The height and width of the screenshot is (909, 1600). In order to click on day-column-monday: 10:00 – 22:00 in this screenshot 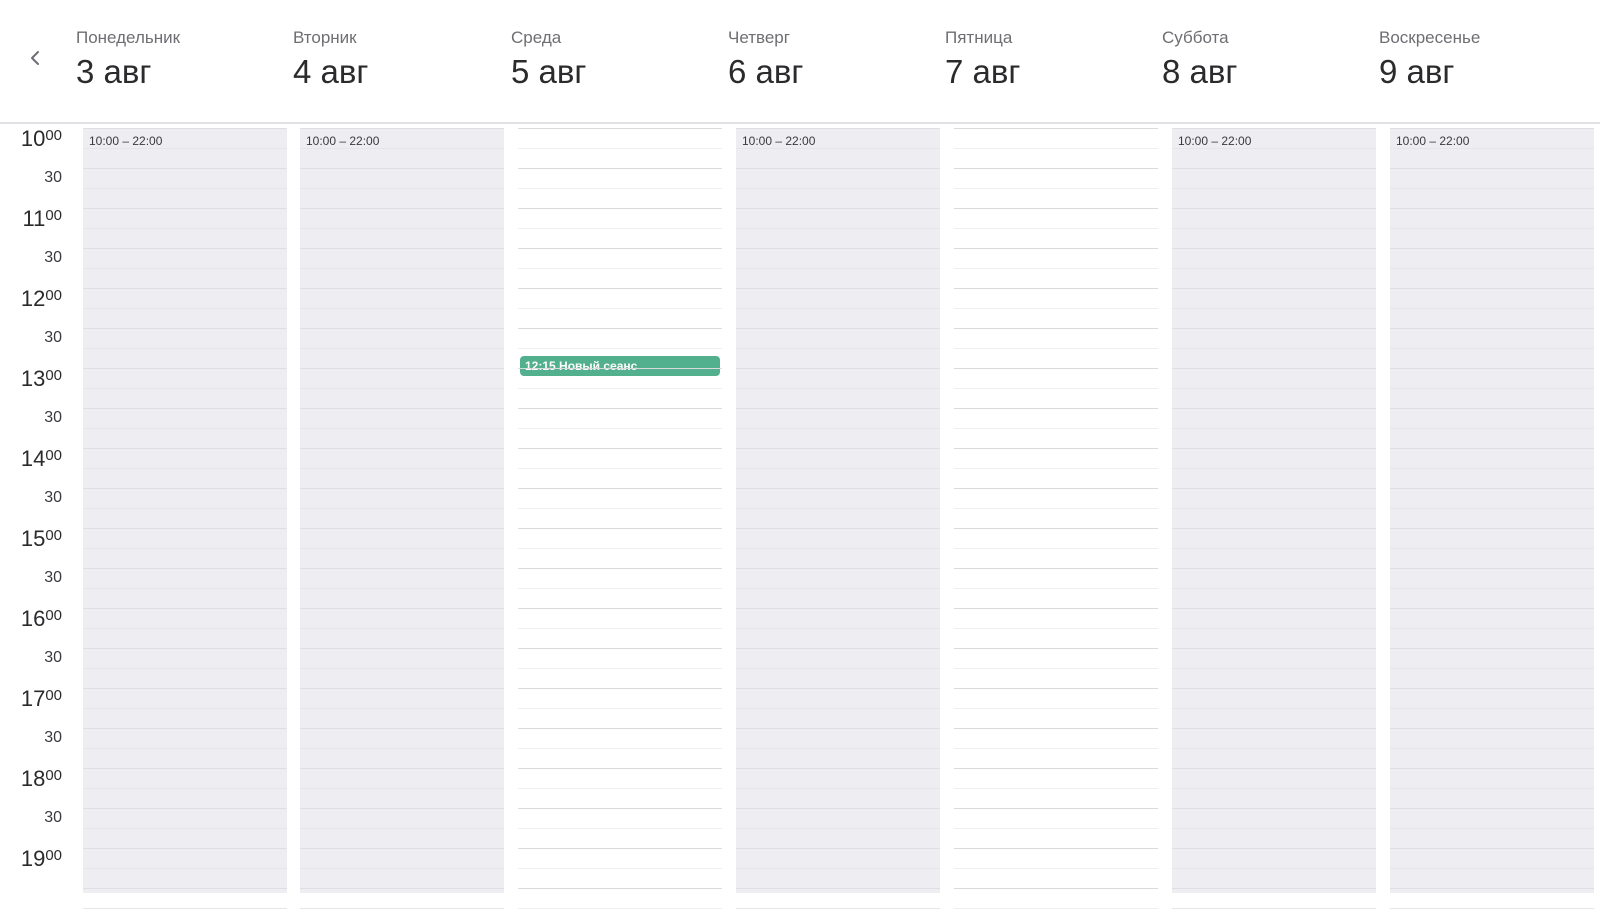, I will do `click(185, 518)`.